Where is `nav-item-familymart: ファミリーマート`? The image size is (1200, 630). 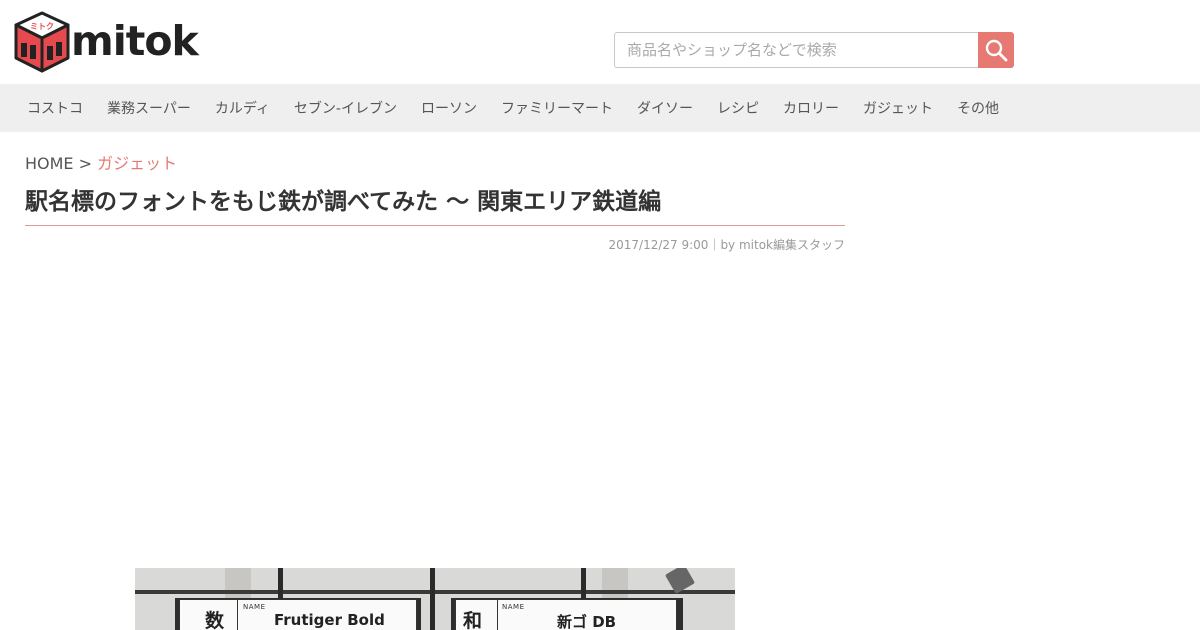 nav-item-familymart: ファミリーマート is located at coordinates (557, 108).